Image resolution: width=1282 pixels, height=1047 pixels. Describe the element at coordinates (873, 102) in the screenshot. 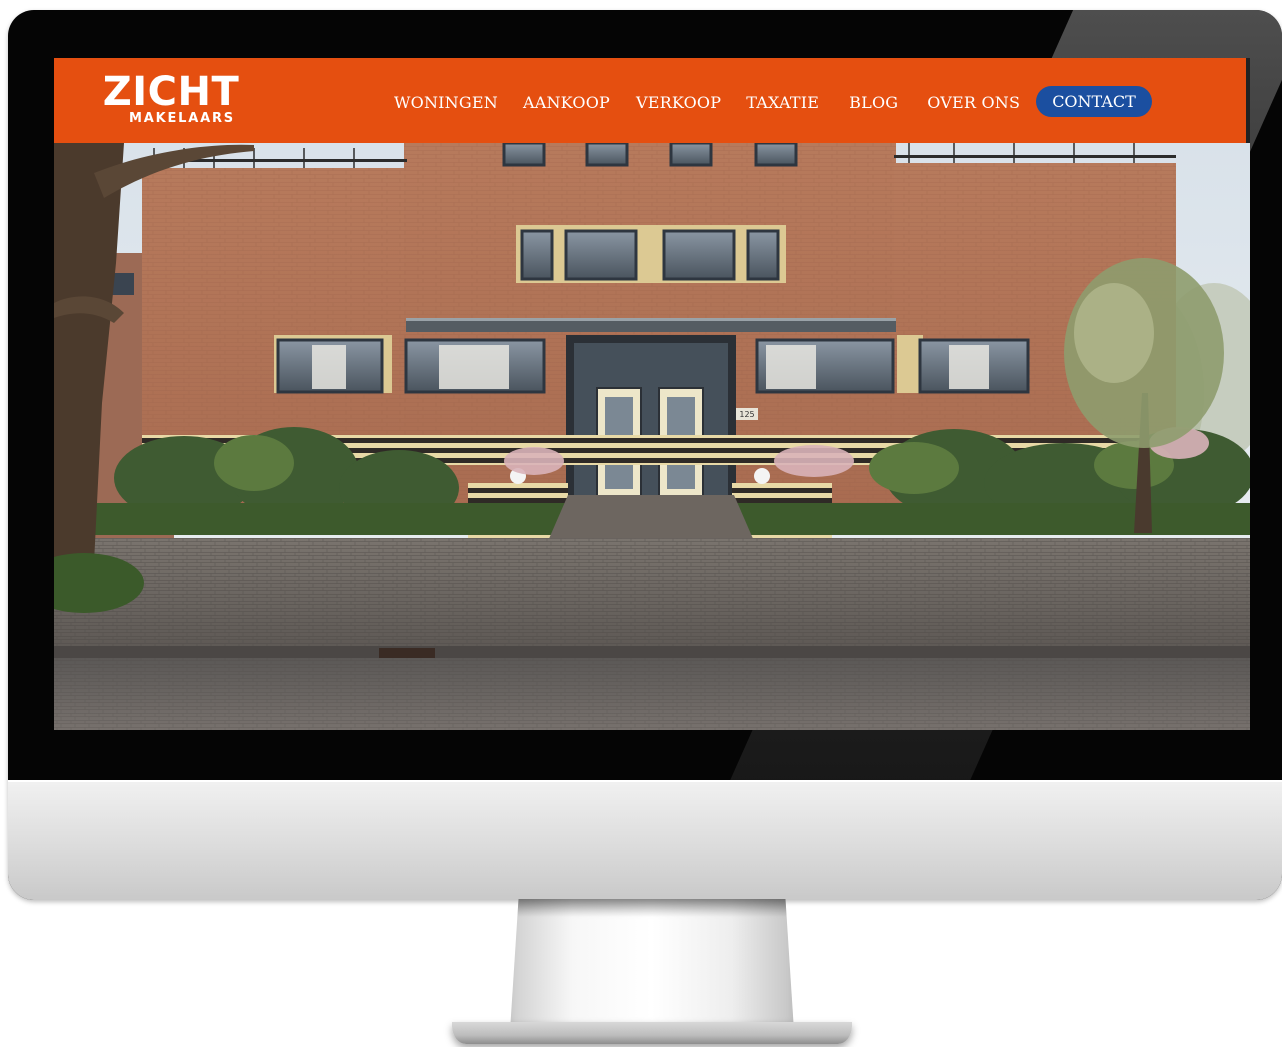

I see `nav-item-blog: BLOG` at that location.